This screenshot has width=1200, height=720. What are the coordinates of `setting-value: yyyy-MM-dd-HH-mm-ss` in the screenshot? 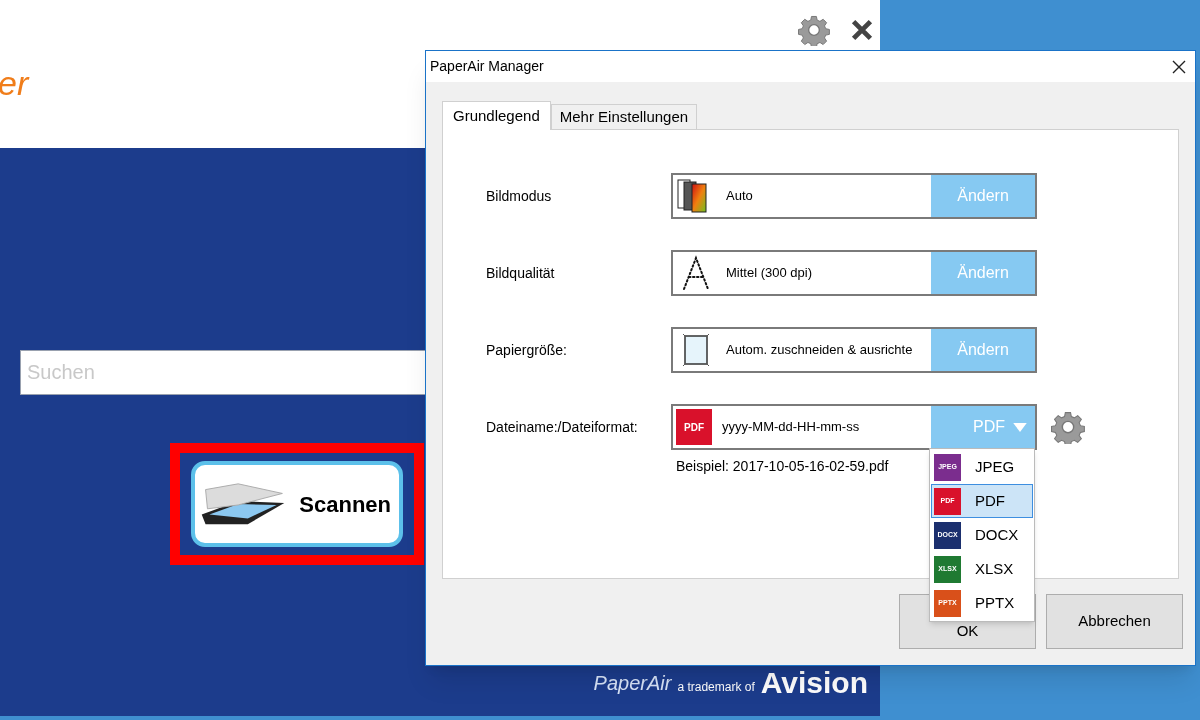 It's located at (791, 427).